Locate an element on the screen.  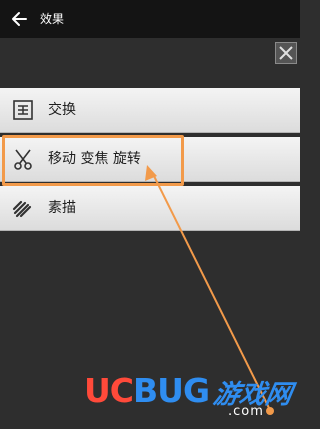
watermark: UCBUG 游戏网 .com is located at coordinates (190, 398).